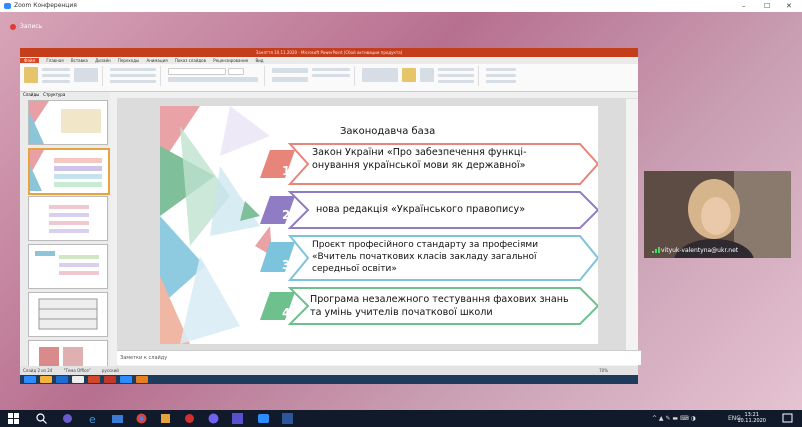 Image resolution: width=802 pixels, height=427 pixels. I want to click on record-indicator: Запись, so click(26, 27).